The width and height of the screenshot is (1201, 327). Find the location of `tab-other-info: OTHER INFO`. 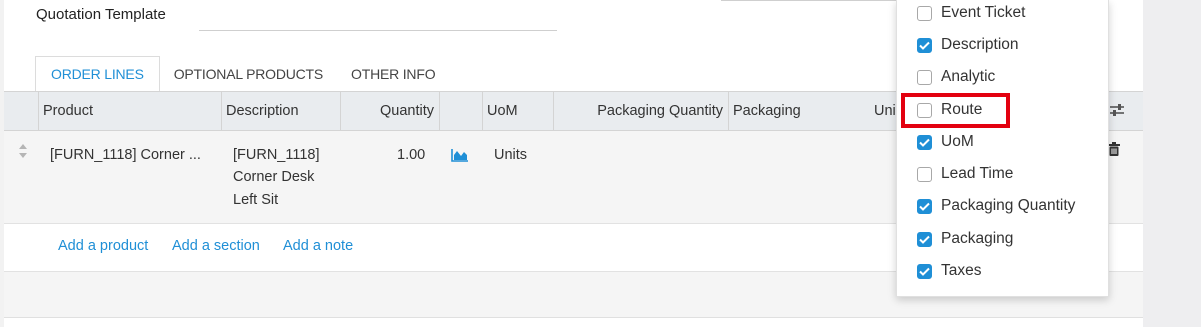

tab-other-info: OTHER INFO is located at coordinates (393, 74).